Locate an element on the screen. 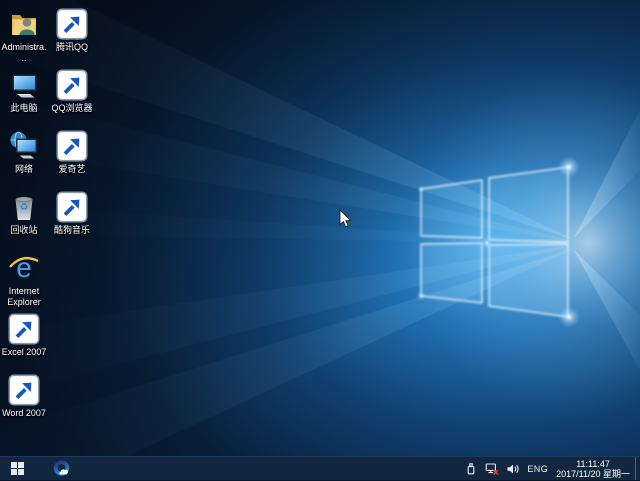 The width and height of the screenshot is (640, 481). taskbar-clock: 11:11:47 2017/11/20 星期一 is located at coordinates (593, 469).